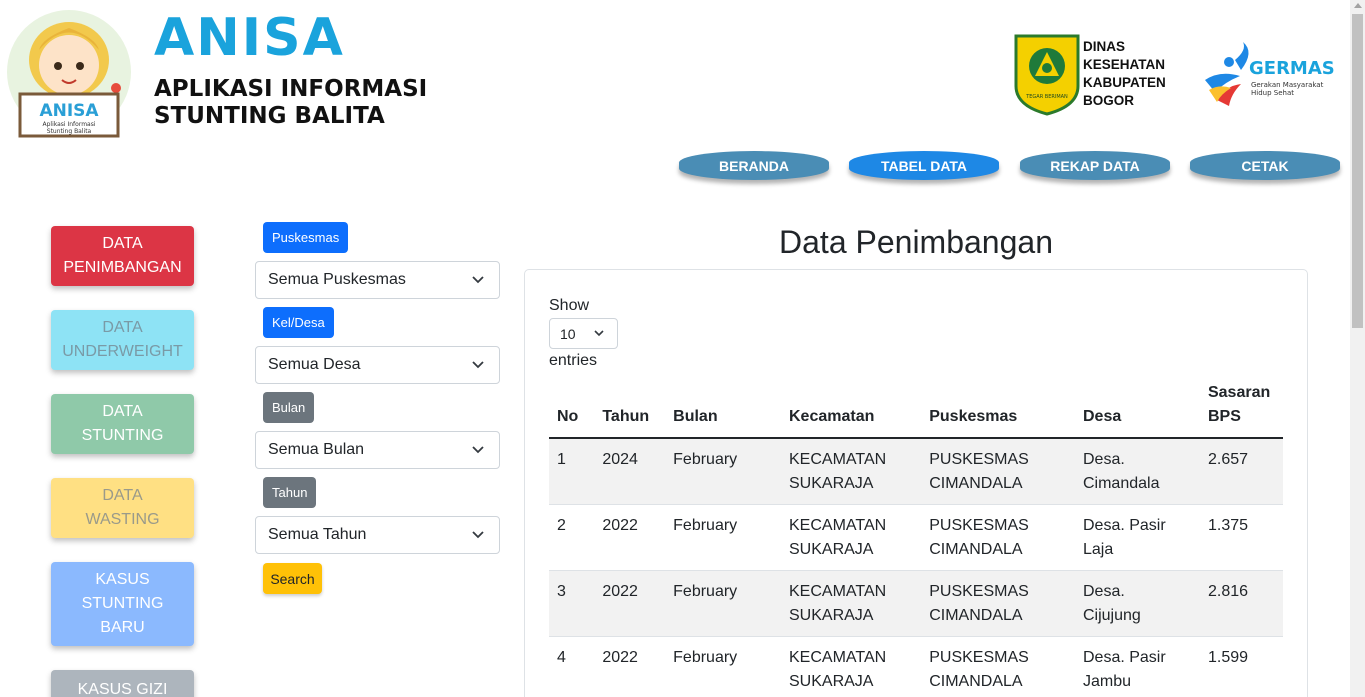 Image resolution: width=1365 pixels, height=697 pixels. Describe the element at coordinates (122, 508) in the screenshot. I see `sidebar-item-data-wasting: DATA WASTING` at that location.